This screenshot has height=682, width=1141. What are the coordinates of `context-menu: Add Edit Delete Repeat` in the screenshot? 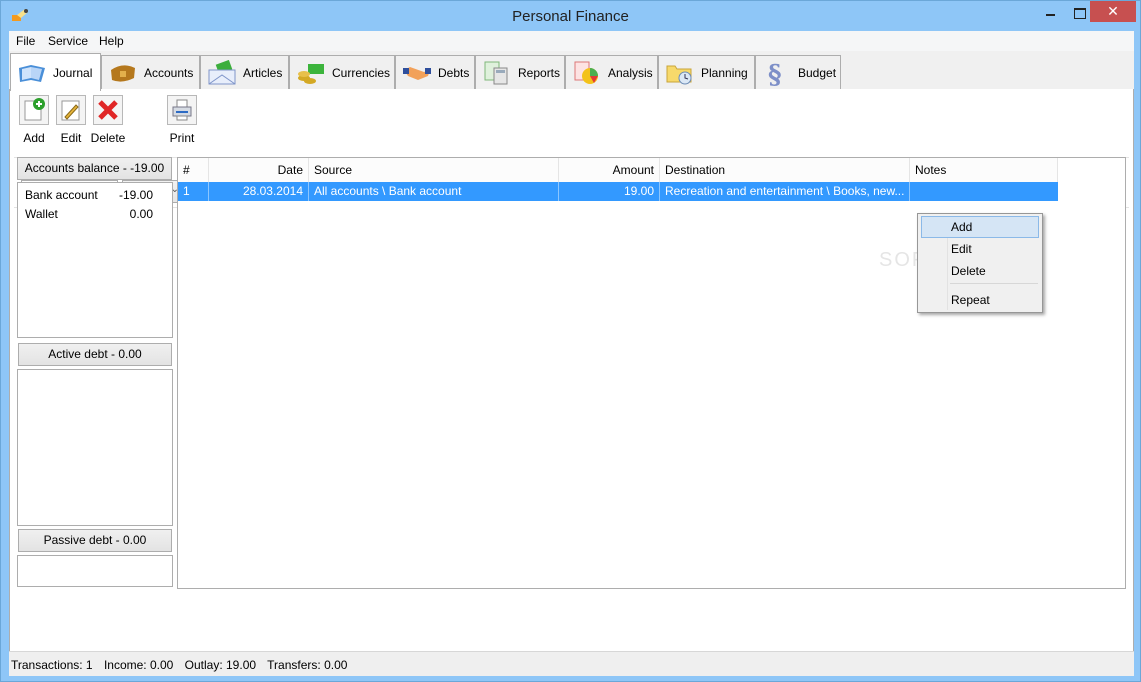 It's located at (980, 263).